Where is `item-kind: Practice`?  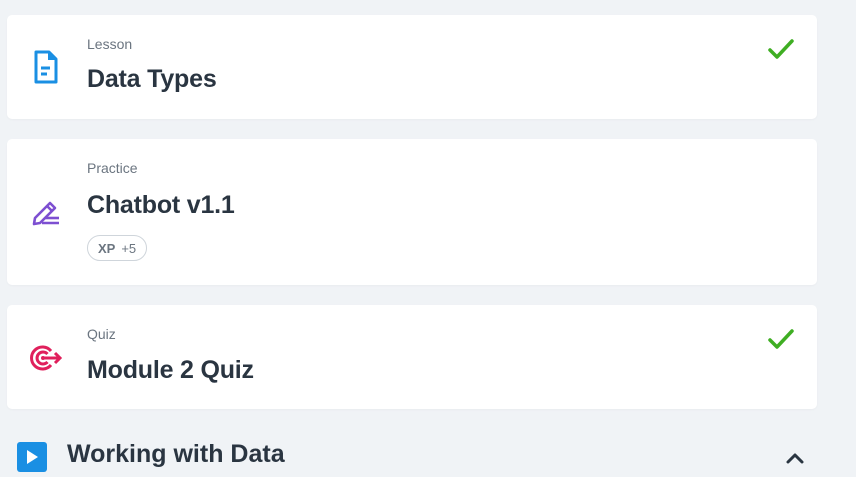
item-kind: Practice is located at coordinates (112, 168).